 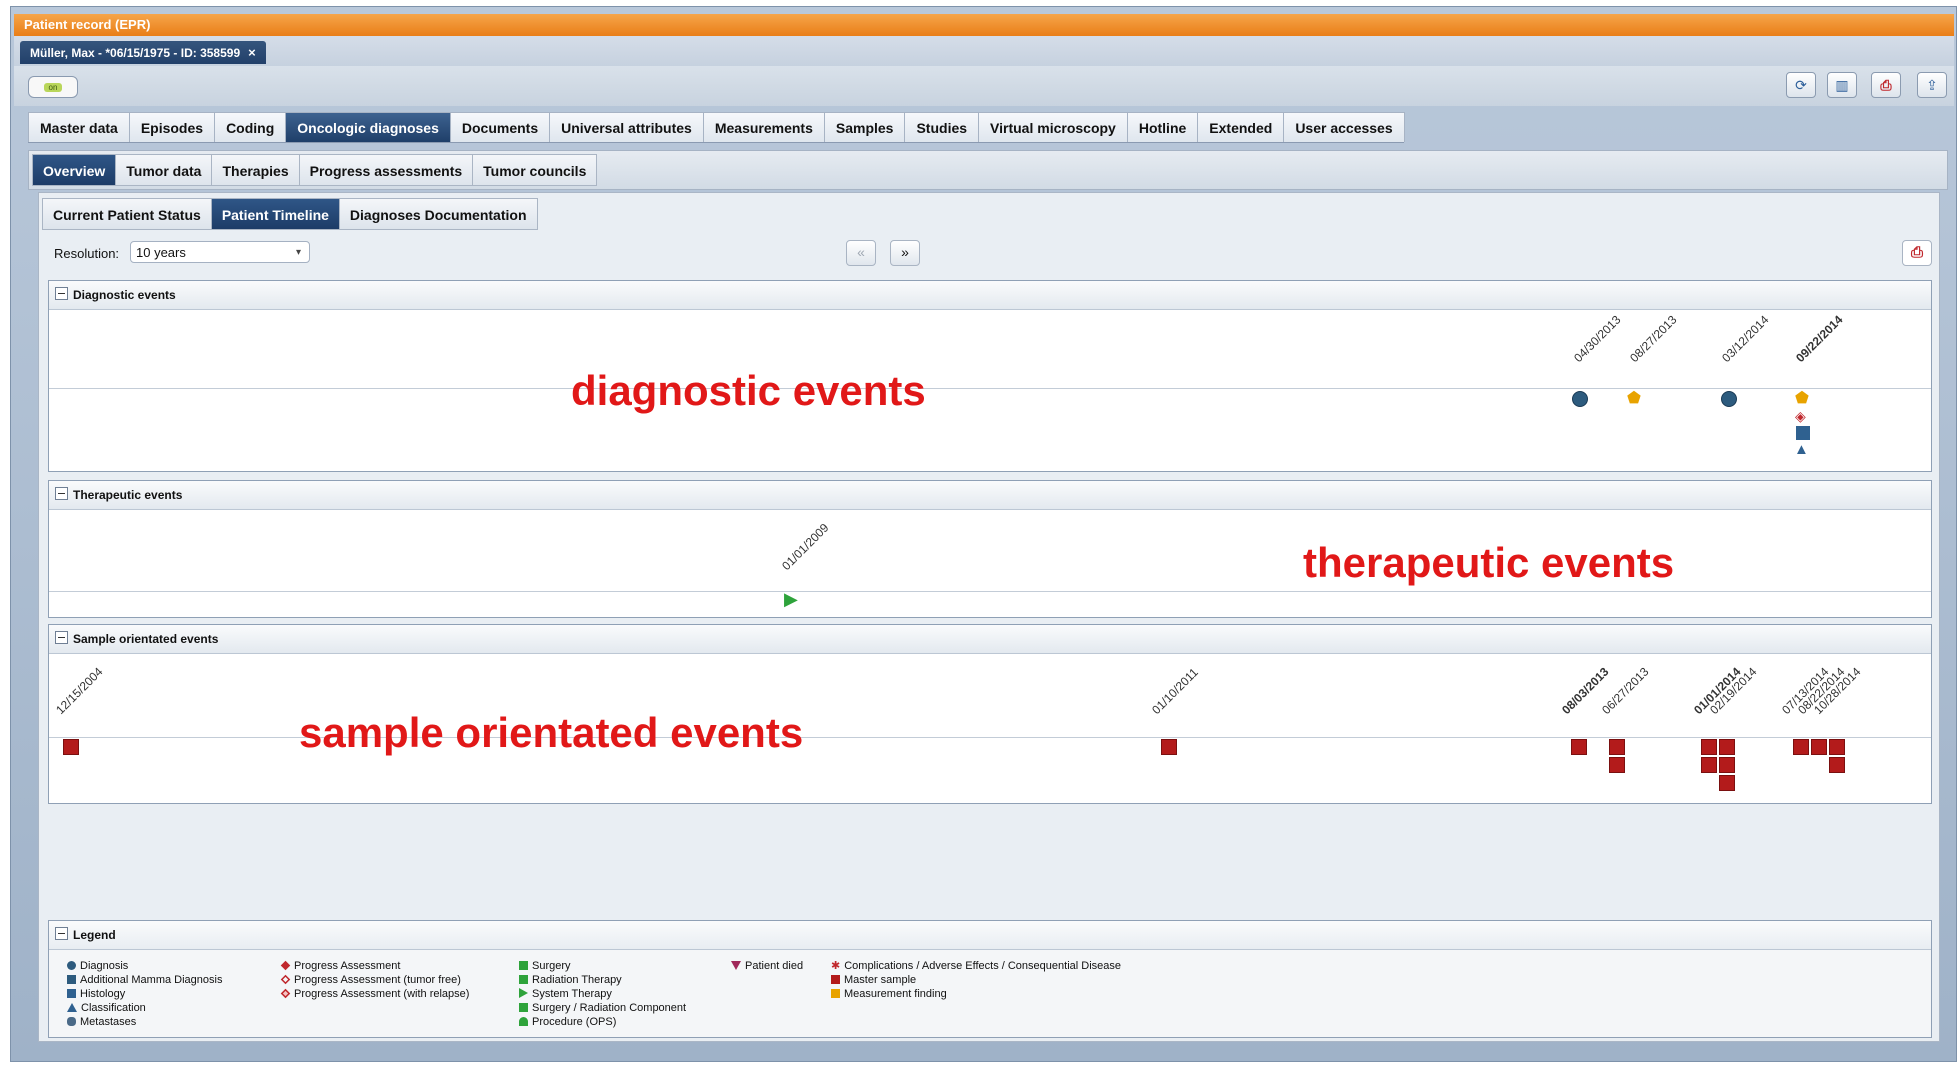 I want to click on metastases-icon, so click(x=71, y=1021).